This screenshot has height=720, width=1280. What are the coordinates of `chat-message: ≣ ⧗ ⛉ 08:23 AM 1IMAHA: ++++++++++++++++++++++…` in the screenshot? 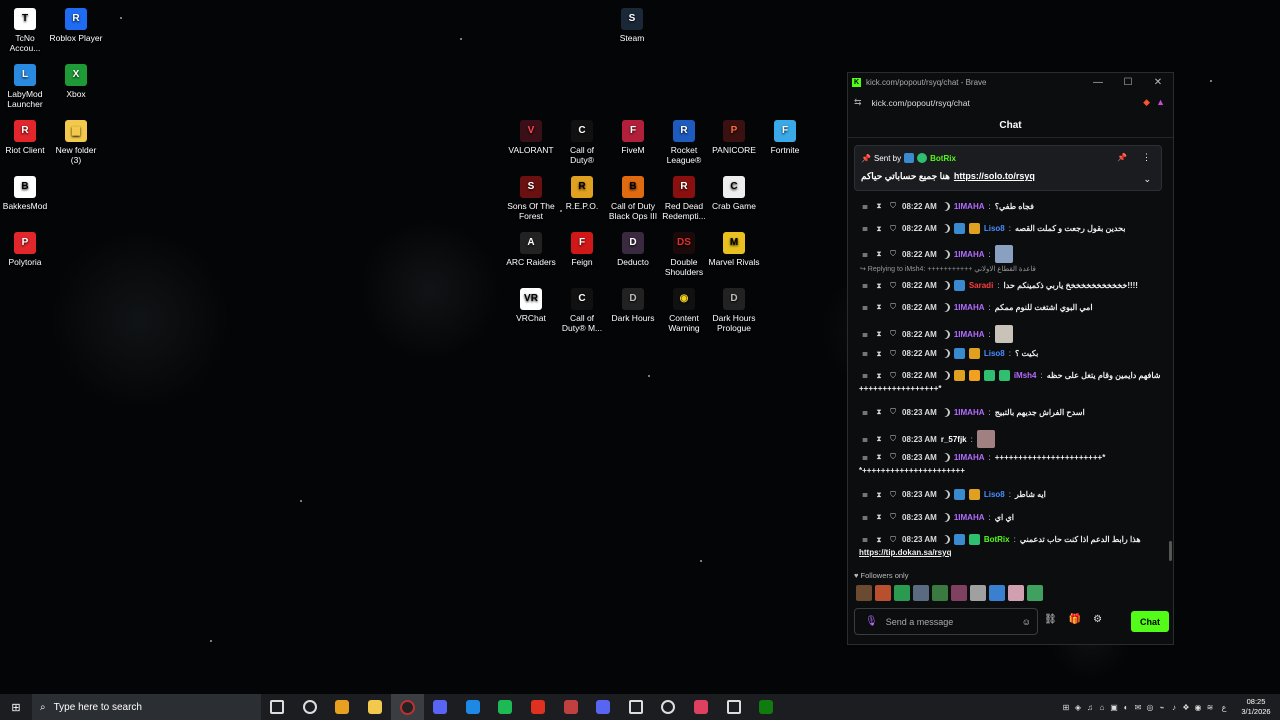 It's located at (982, 457).